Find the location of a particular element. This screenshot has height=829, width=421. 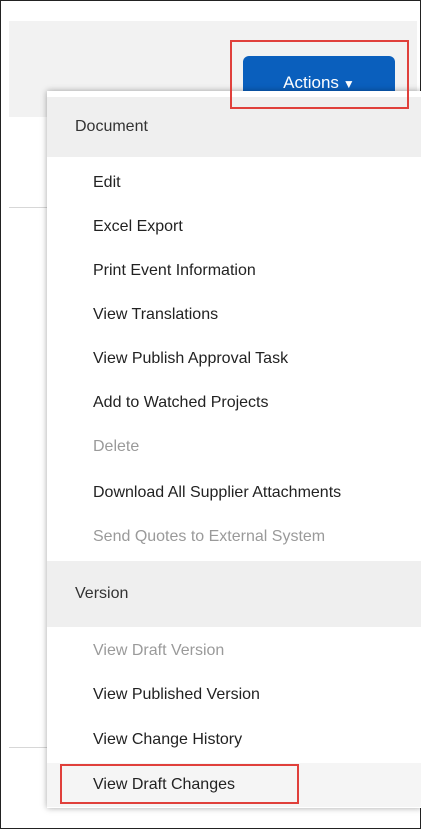

menu-item-edit: Edit is located at coordinates (234, 183).